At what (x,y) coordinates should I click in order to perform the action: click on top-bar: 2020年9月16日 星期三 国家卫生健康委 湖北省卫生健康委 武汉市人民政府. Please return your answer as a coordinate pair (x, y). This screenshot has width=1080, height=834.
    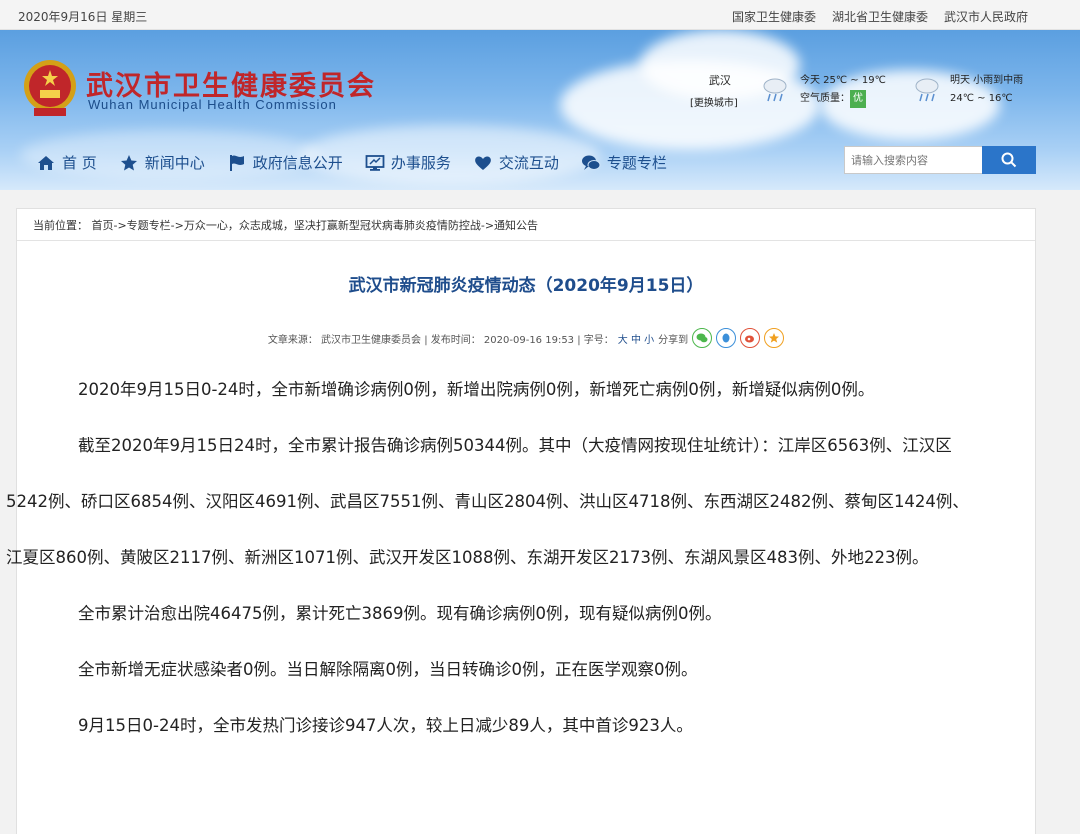
    Looking at the image, I should click on (540, 15).